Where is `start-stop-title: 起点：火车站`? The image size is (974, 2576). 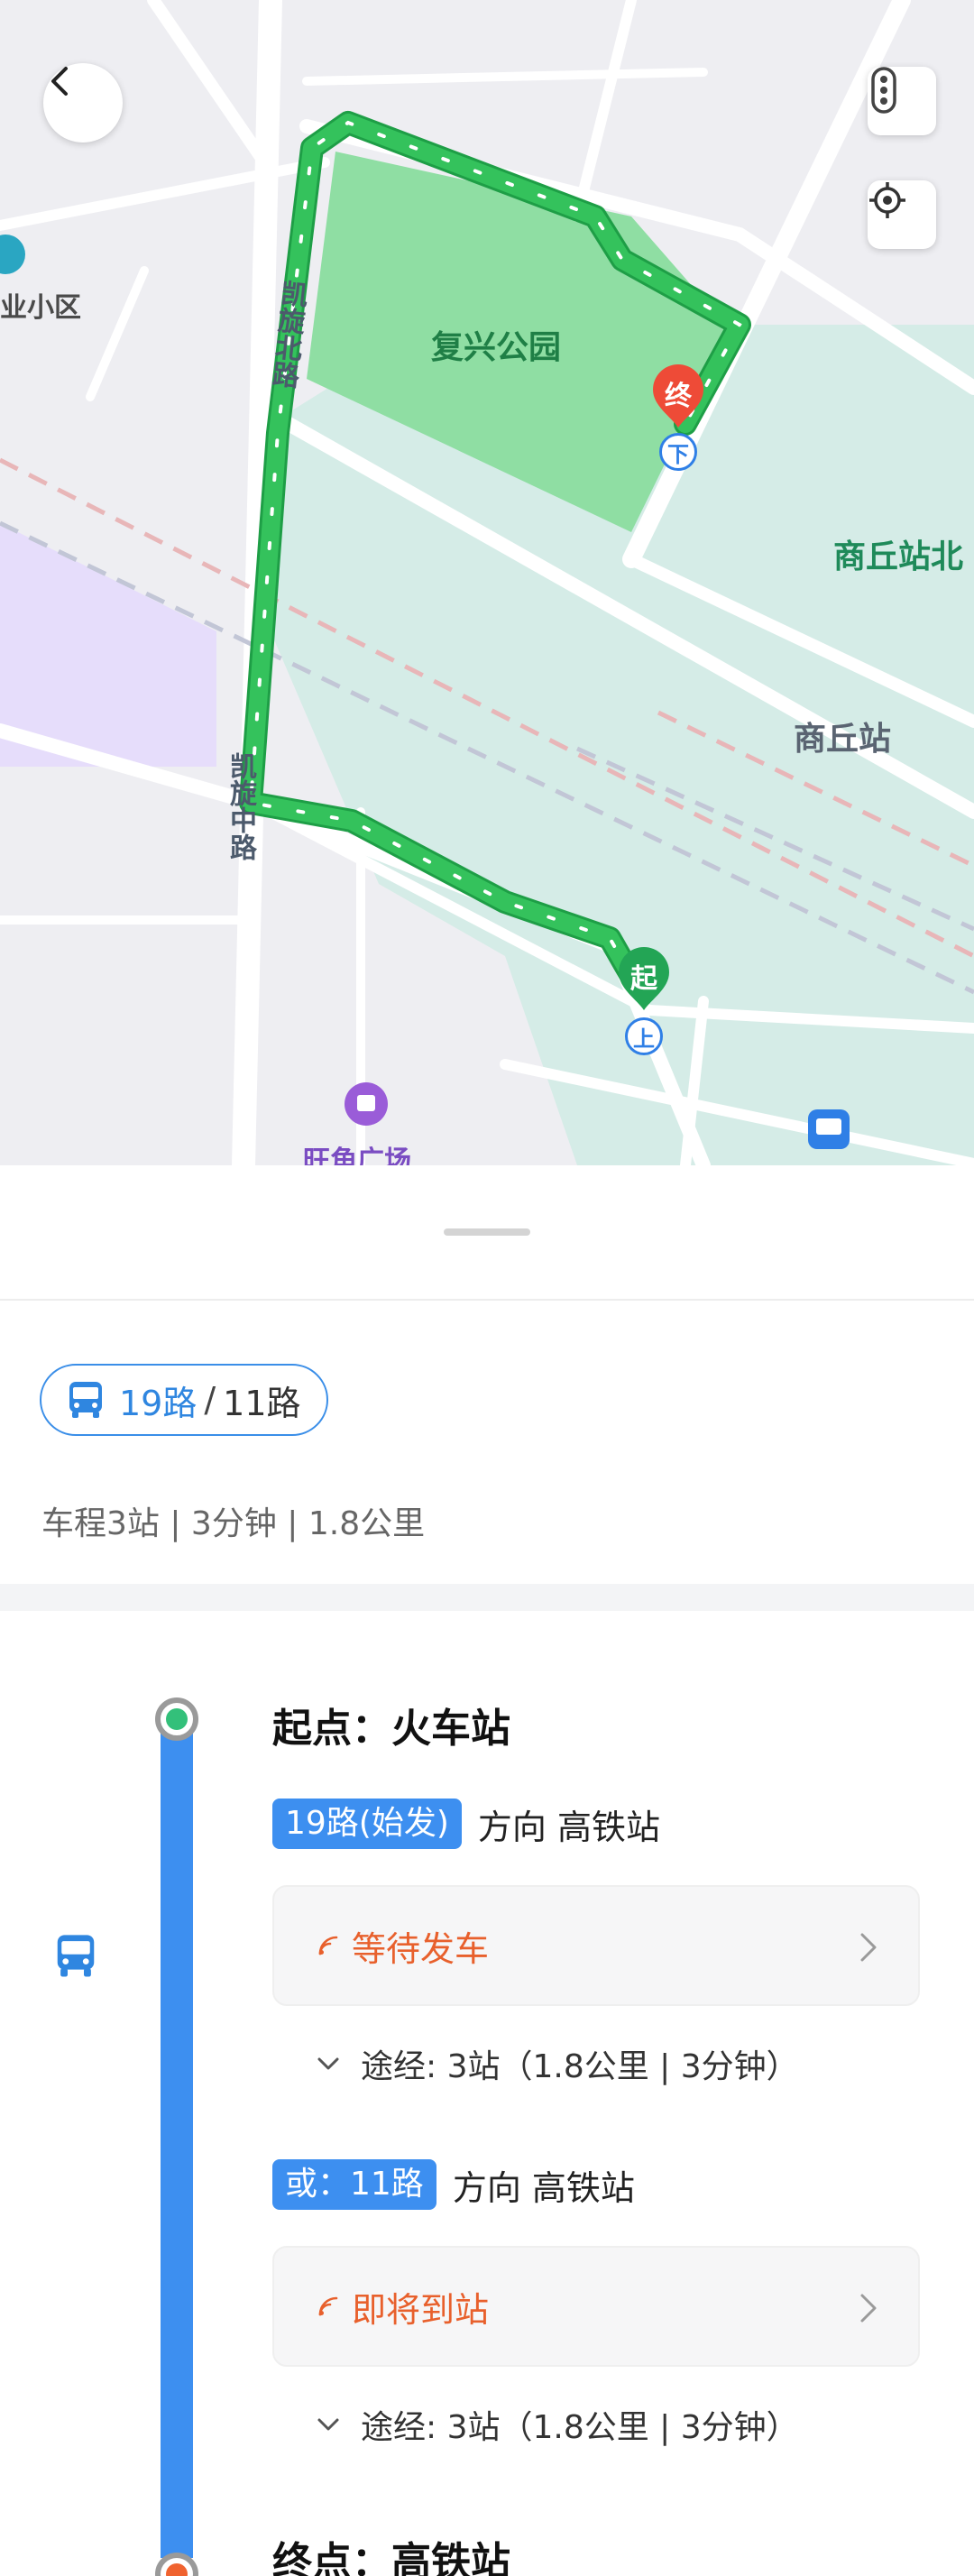
start-stop-title: 起点：火车站 is located at coordinates (391, 1729).